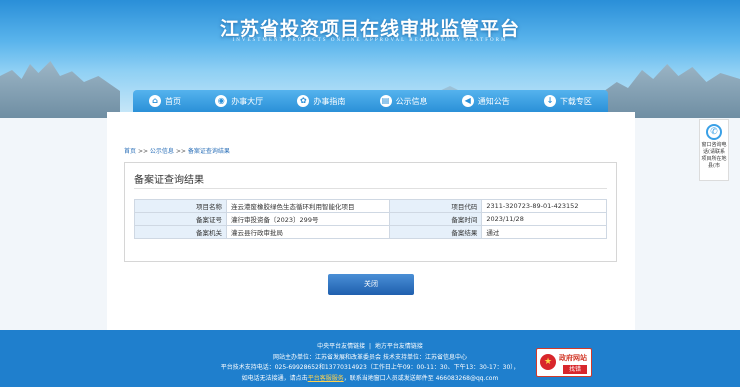 The height and width of the screenshot is (387, 740). What do you see at coordinates (180, 206) in the screenshot?
I see `label-project-name: 项目名称` at bounding box center [180, 206].